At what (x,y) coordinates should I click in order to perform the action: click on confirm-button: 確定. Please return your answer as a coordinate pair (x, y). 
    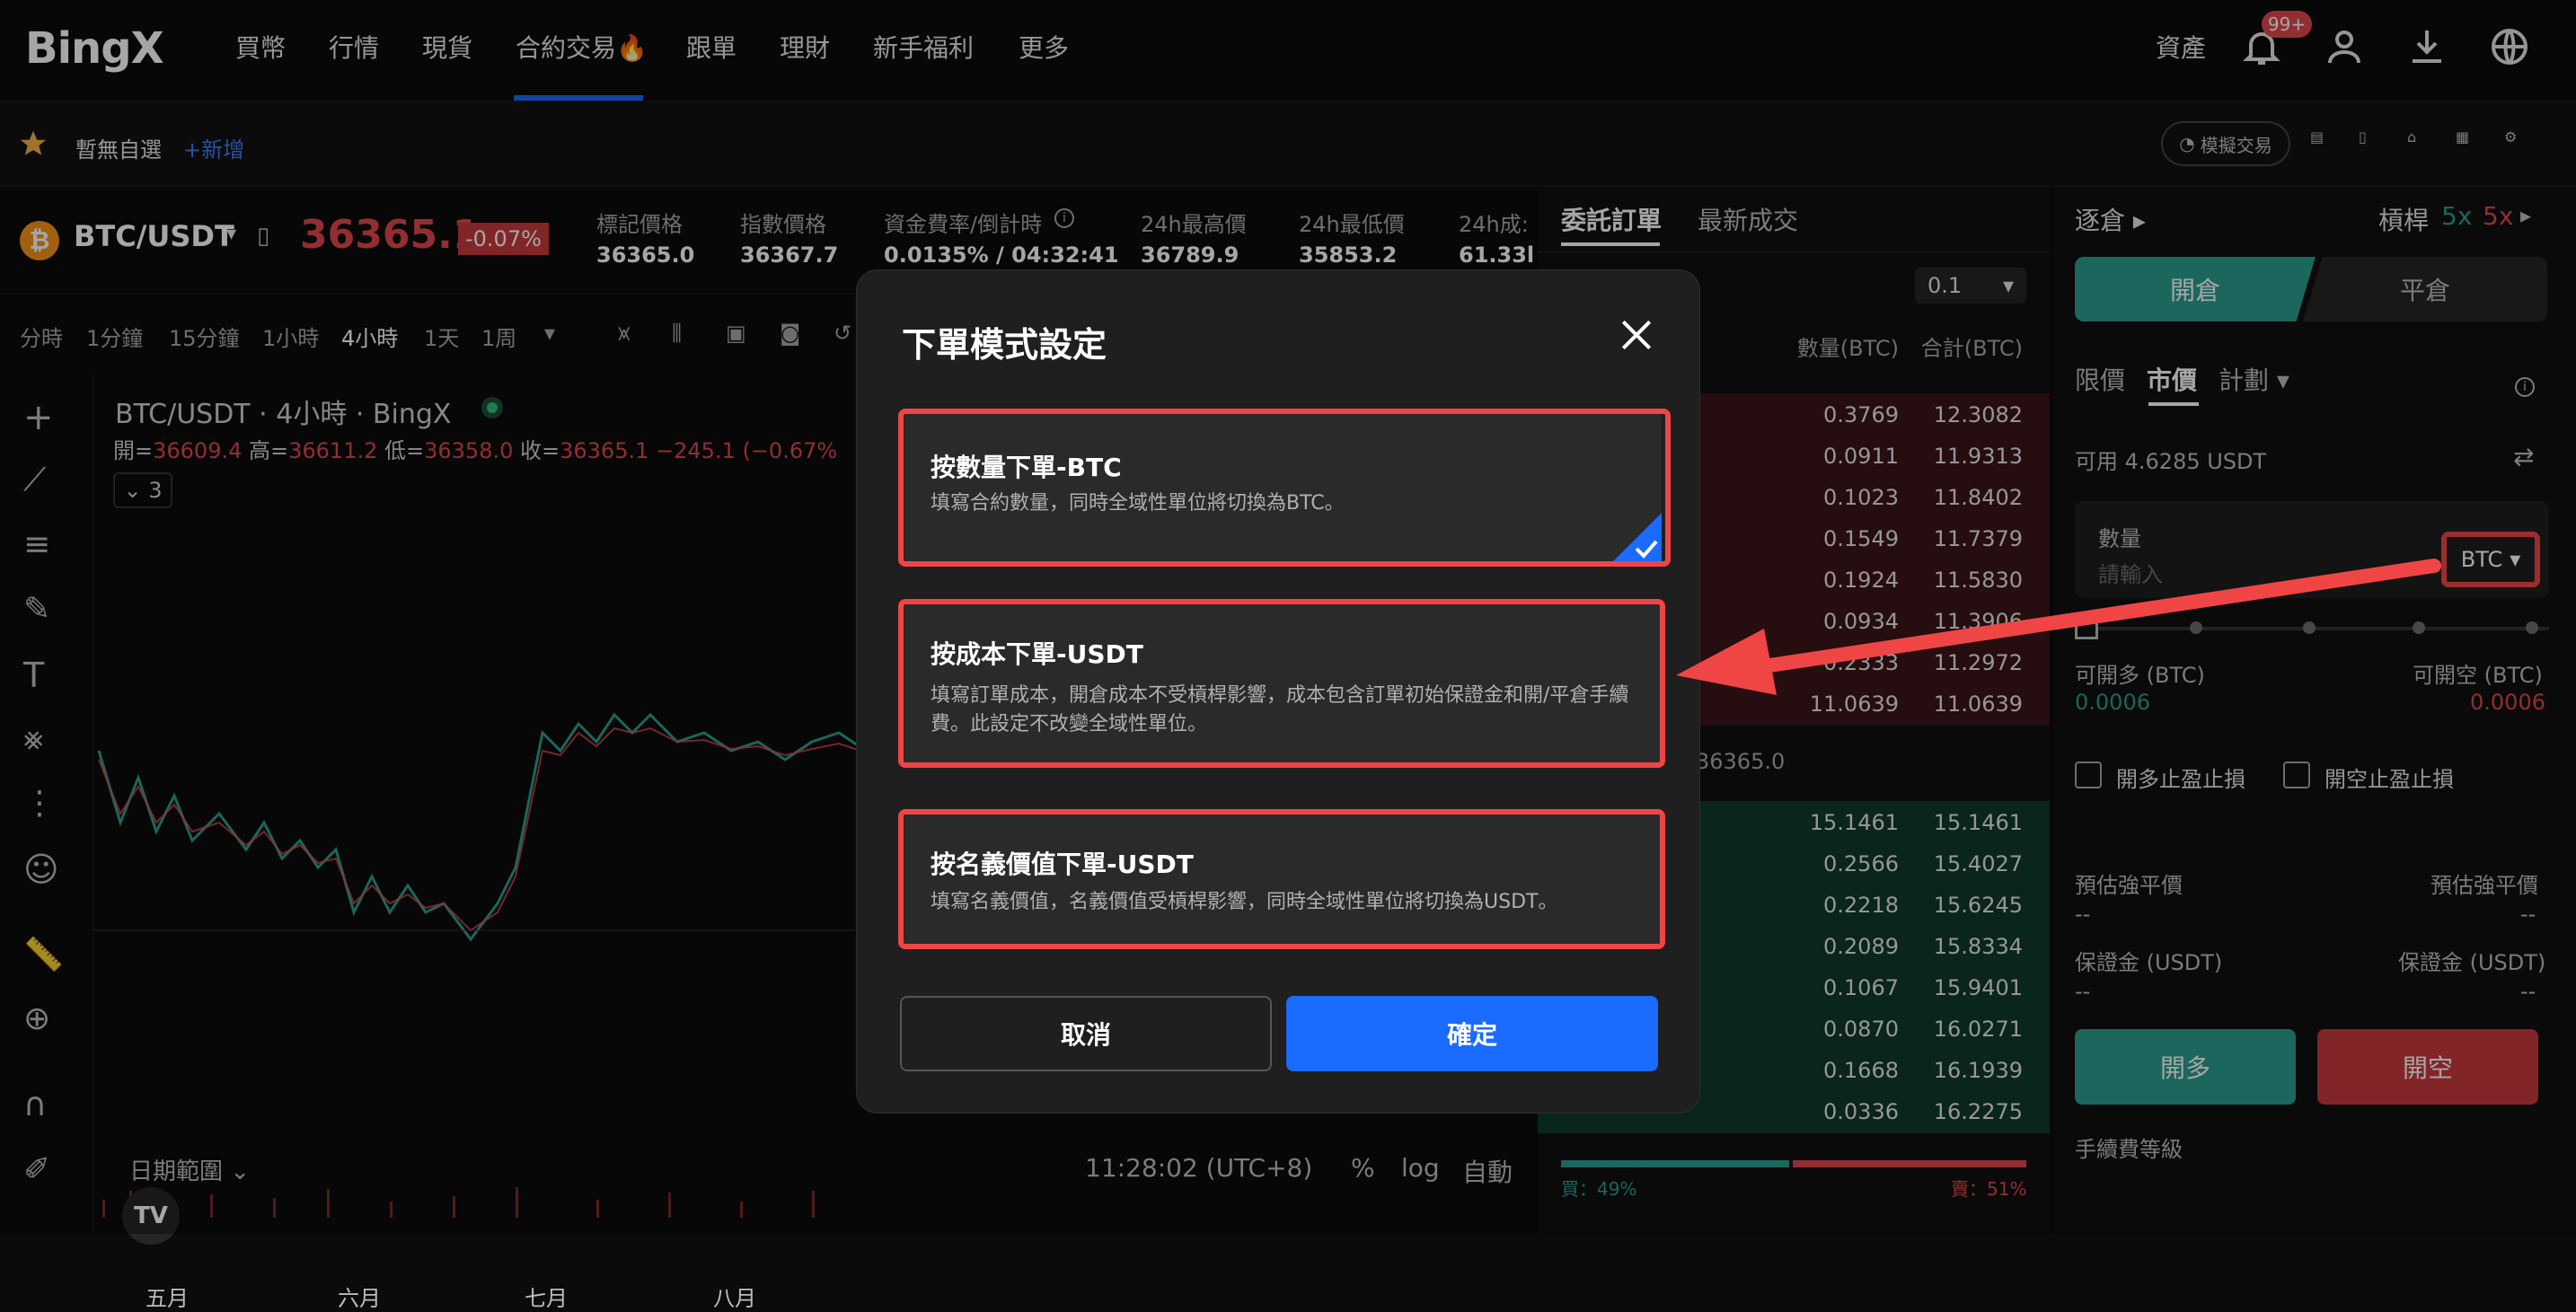
    Looking at the image, I should click on (1472, 1033).